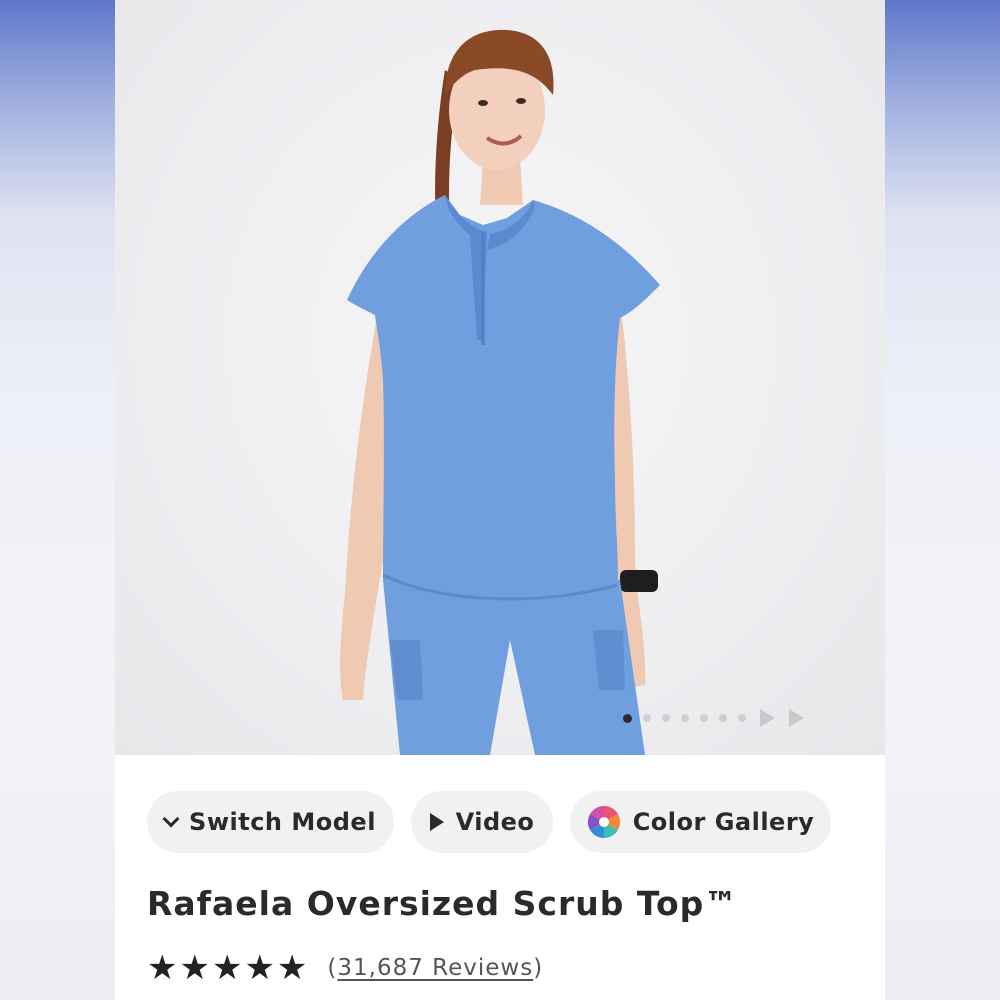 This screenshot has width=1000, height=1000. Describe the element at coordinates (171, 819) in the screenshot. I see `chevron-down-icon` at that location.